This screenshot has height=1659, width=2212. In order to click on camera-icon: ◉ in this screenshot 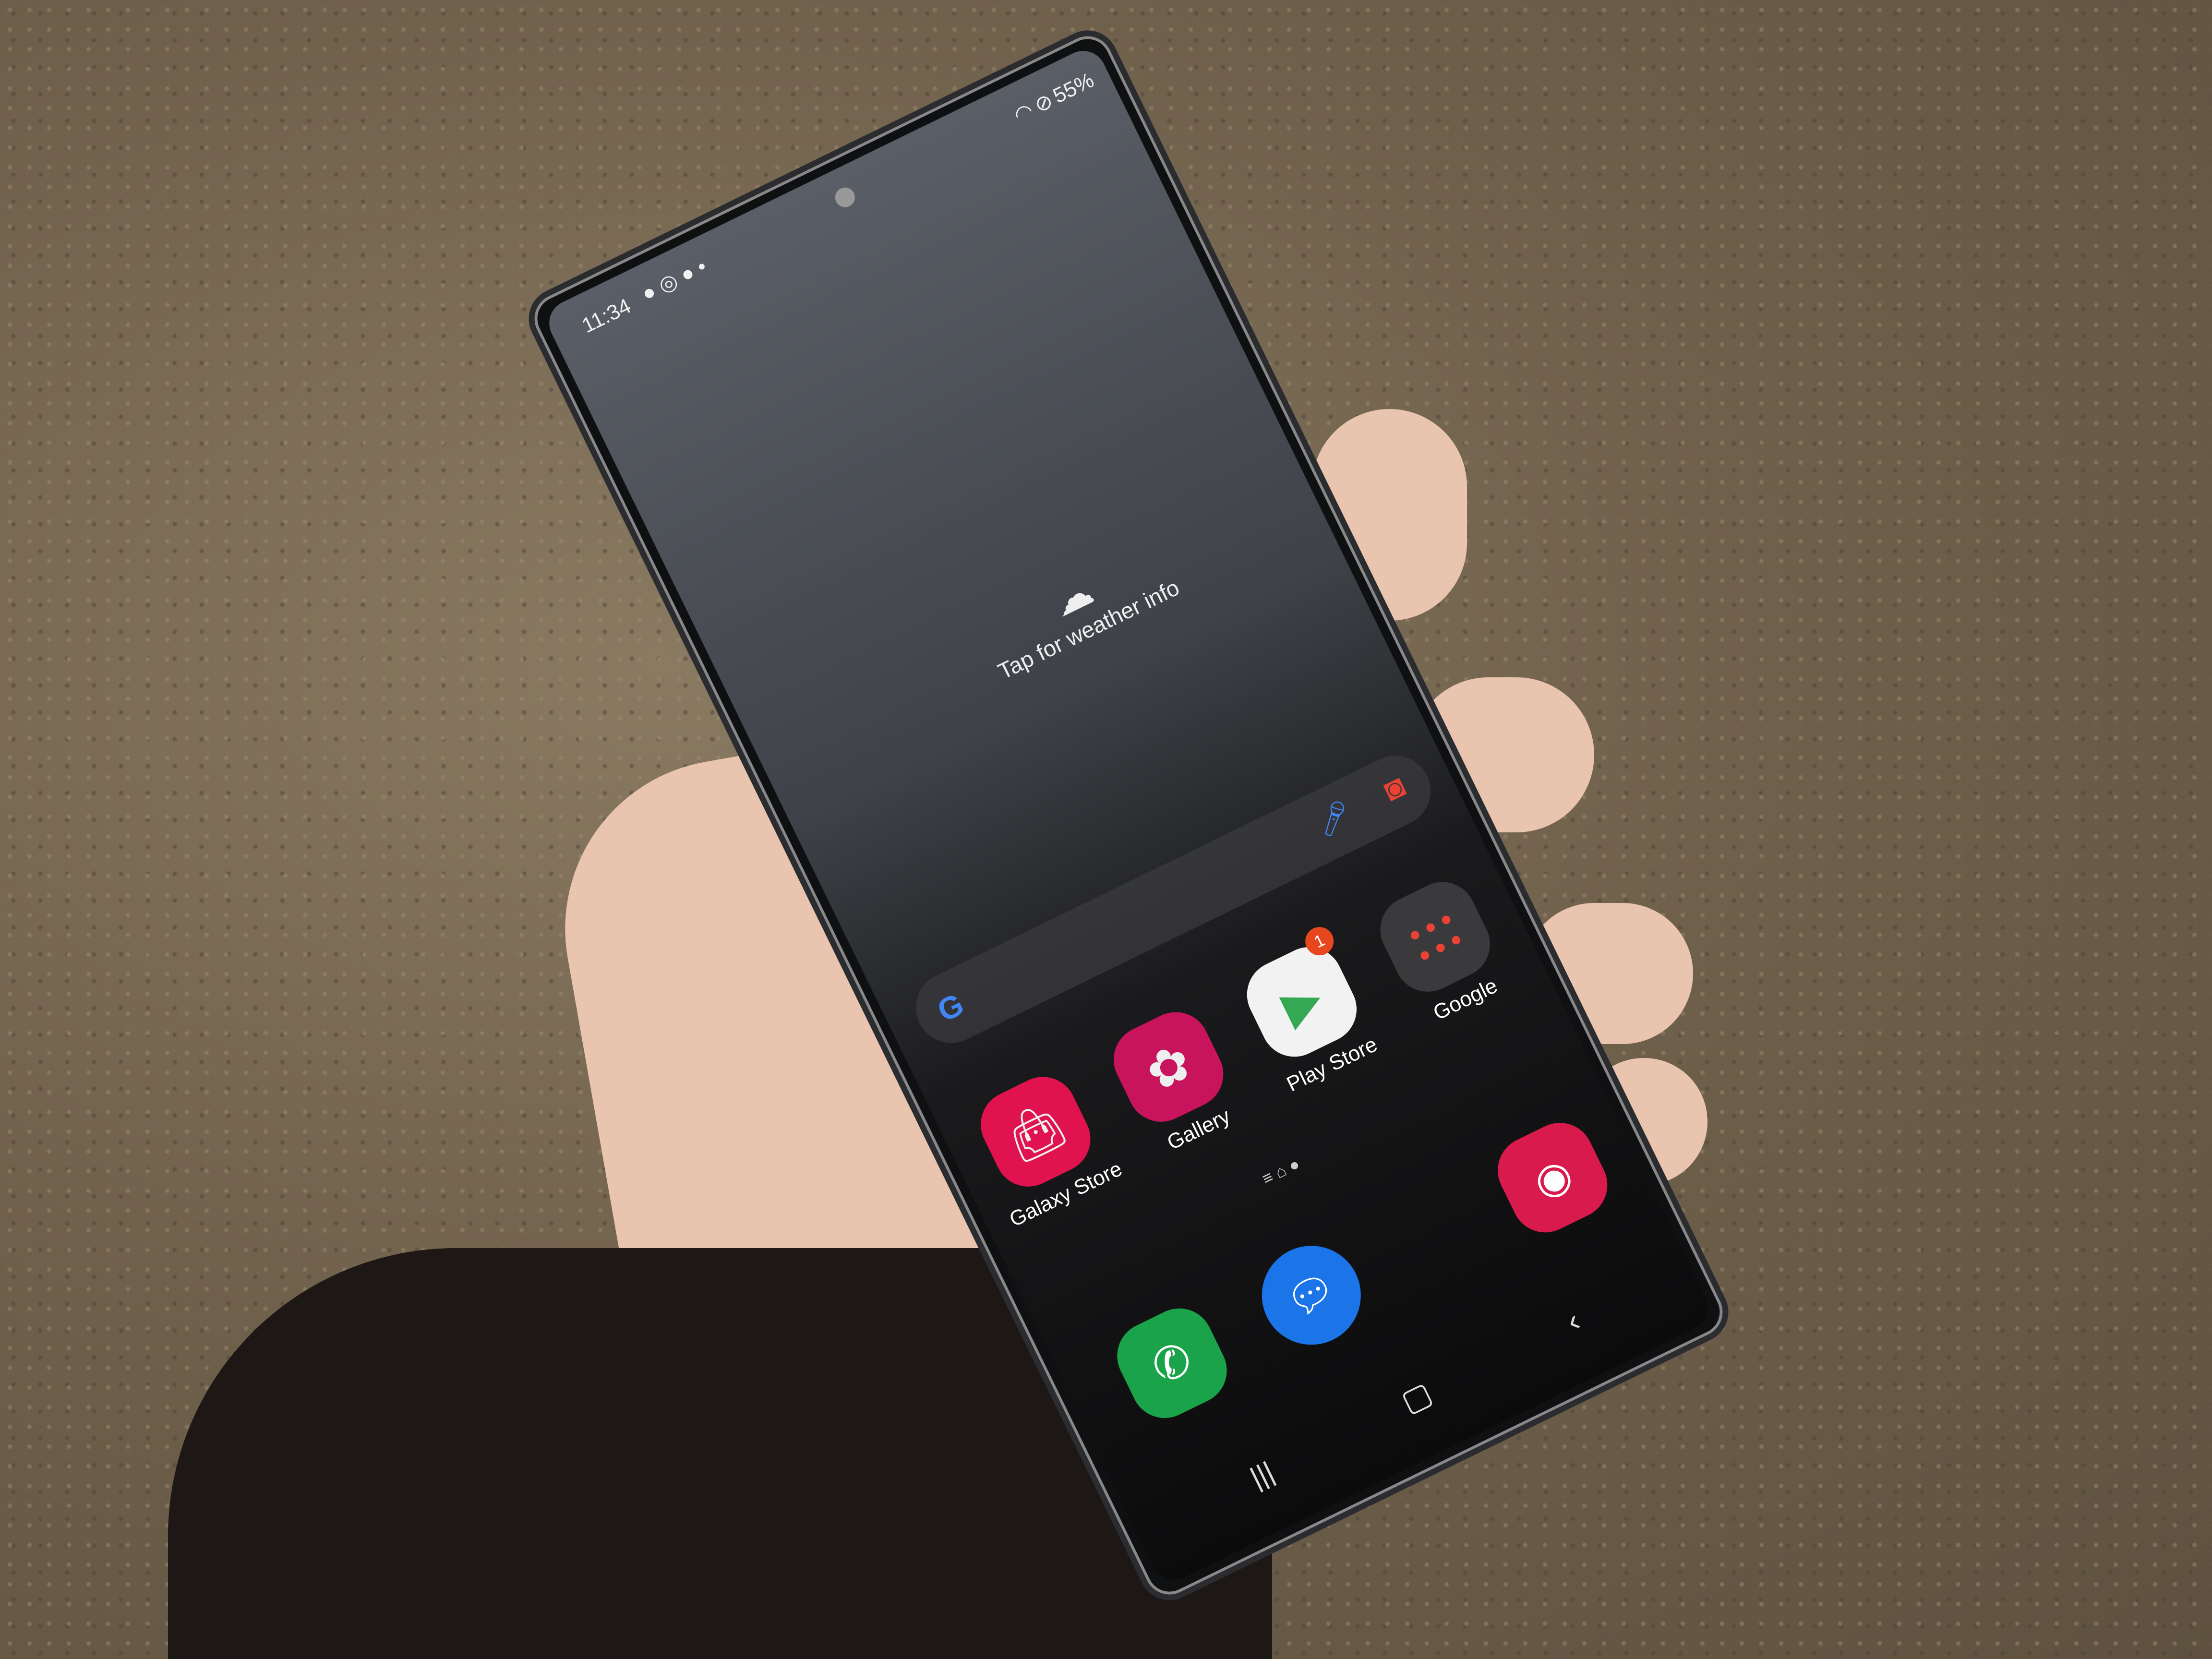, I will do `click(1552, 1177)`.